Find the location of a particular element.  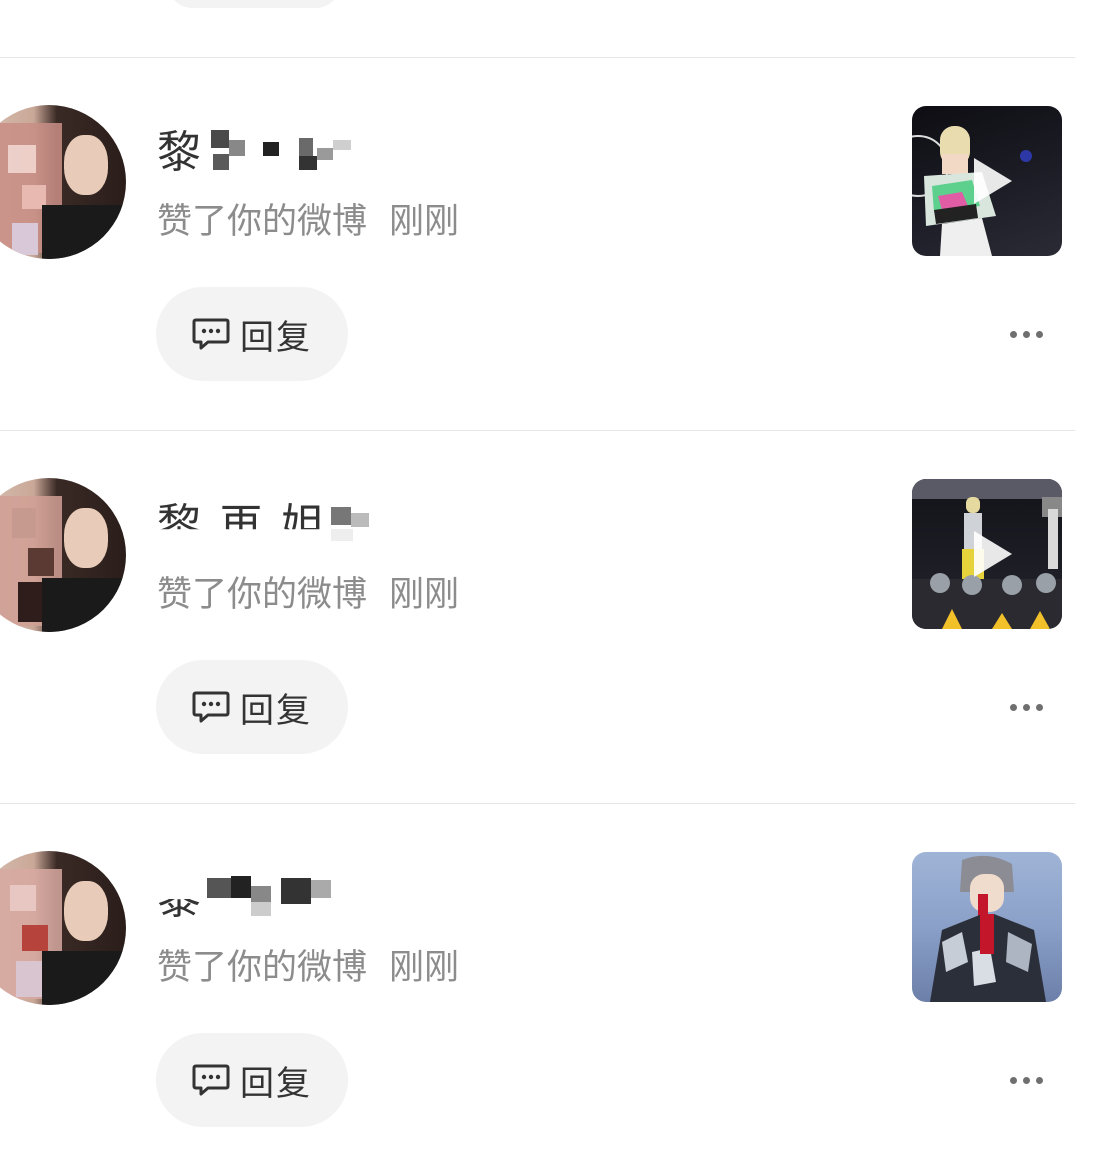

previous-reply-button is located at coordinates (254, 4).